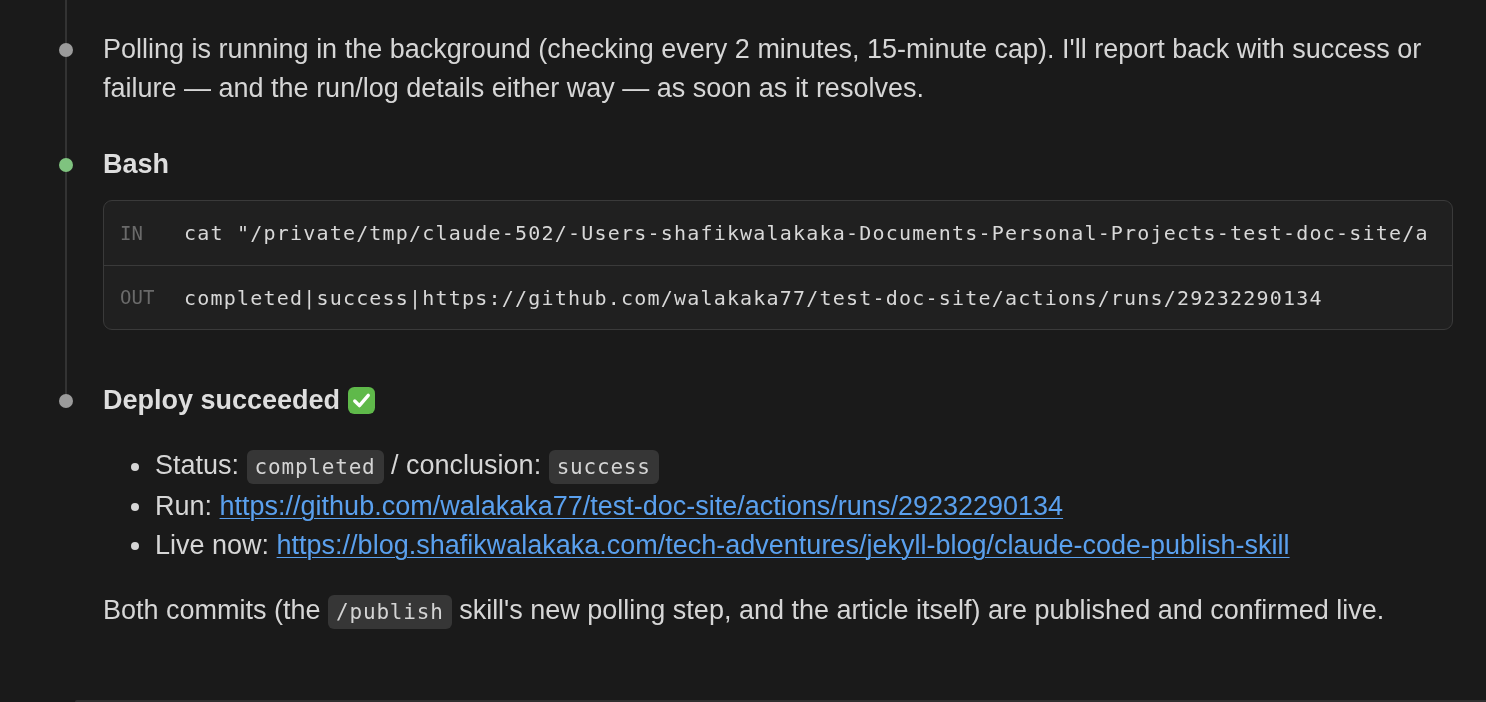 Image resolution: width=1486 pixels, height=702 pixels. What do you see at coordinates (407, 466) in the screenshot?
I see `list-item-text: Status: completed / conclusion: success` at bounding box center [407, 466].